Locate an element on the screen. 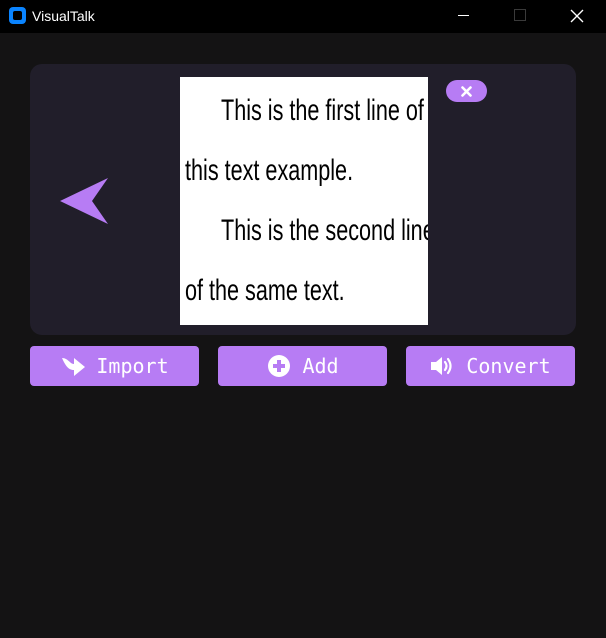 The width and height of the screenshot is (606, 638). window-close-button is located at coordinates (577, 16).